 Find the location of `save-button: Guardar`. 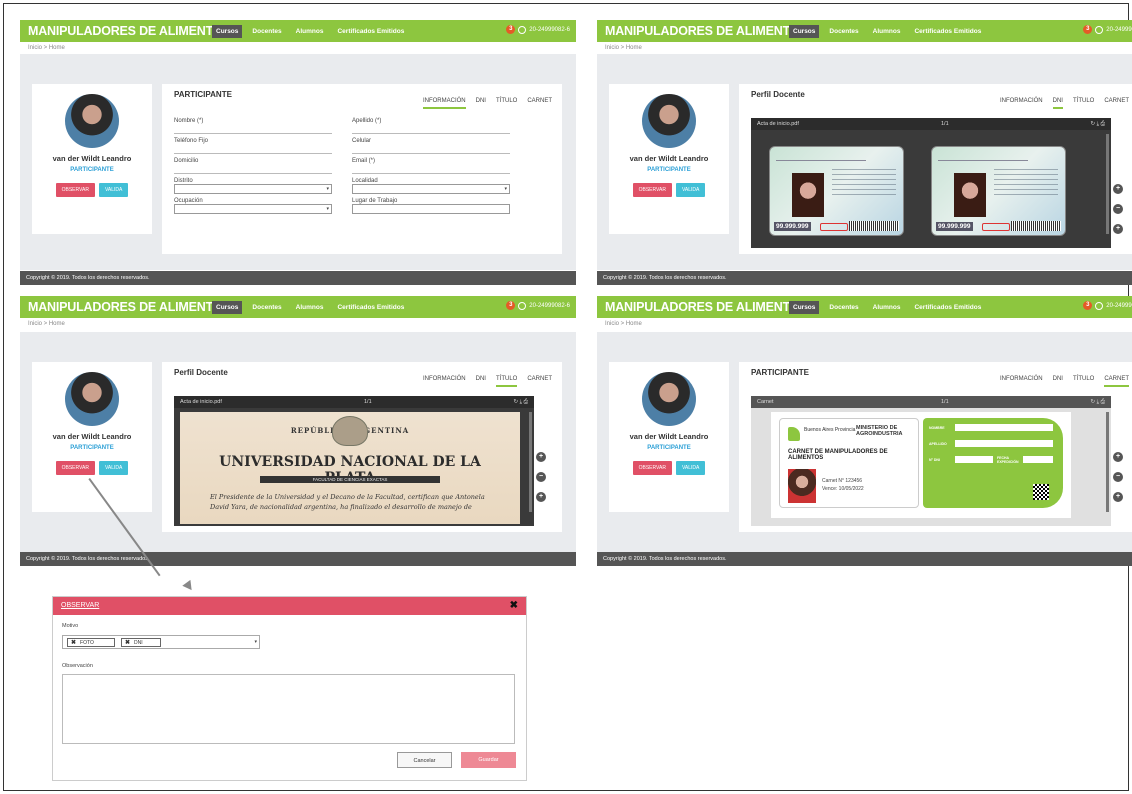

save-button: Guardar is located at coordinates (488, 760).